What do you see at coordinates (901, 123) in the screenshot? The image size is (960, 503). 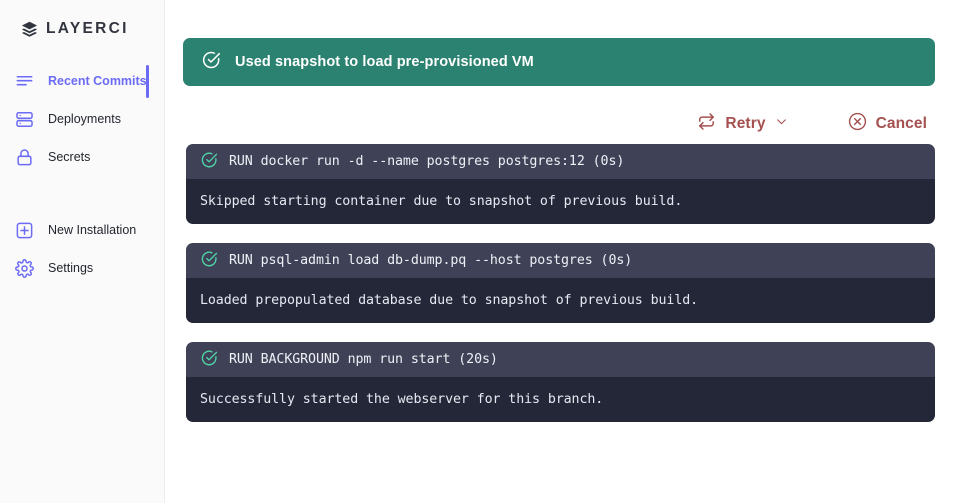 I see `cancel-label: Cancel` at bounding box center [901, 123].